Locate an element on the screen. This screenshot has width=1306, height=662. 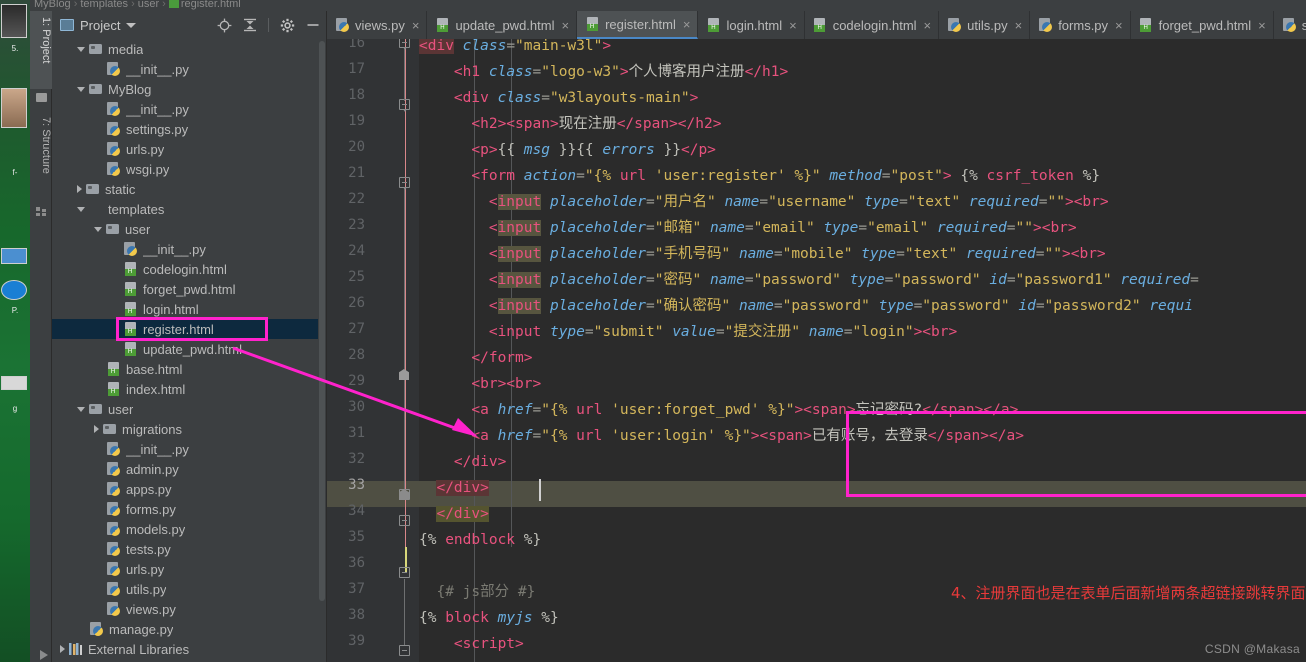
gear-icon is located at coordinates (287, 25).